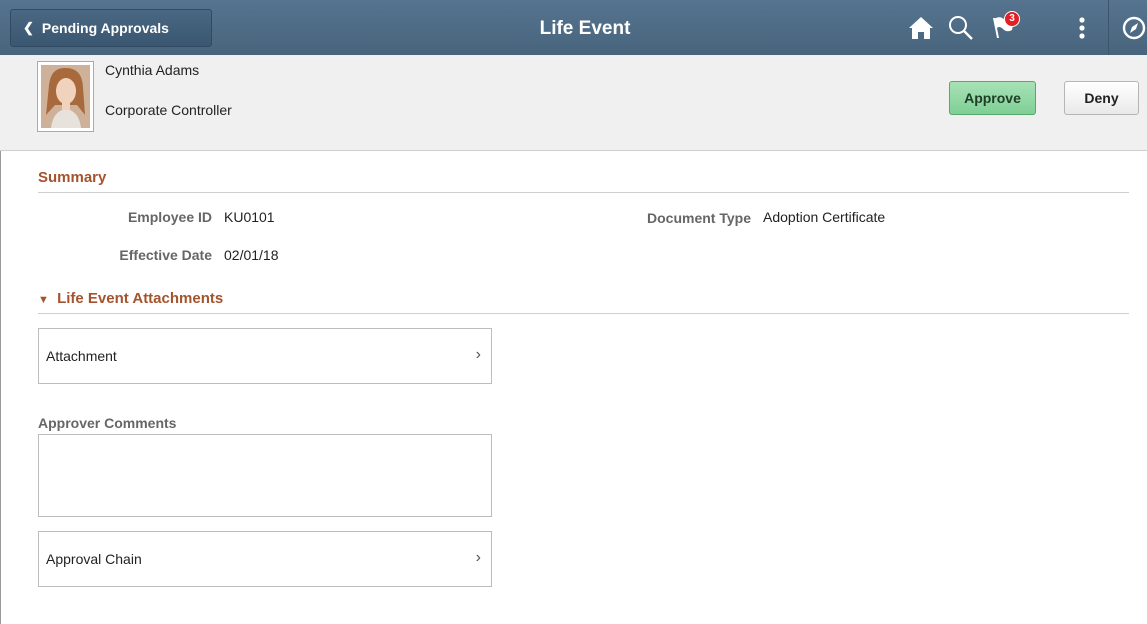 The height and width of the screenshot is (624, 1147). I want to click on page-title: Life Event, so click(585, 28).